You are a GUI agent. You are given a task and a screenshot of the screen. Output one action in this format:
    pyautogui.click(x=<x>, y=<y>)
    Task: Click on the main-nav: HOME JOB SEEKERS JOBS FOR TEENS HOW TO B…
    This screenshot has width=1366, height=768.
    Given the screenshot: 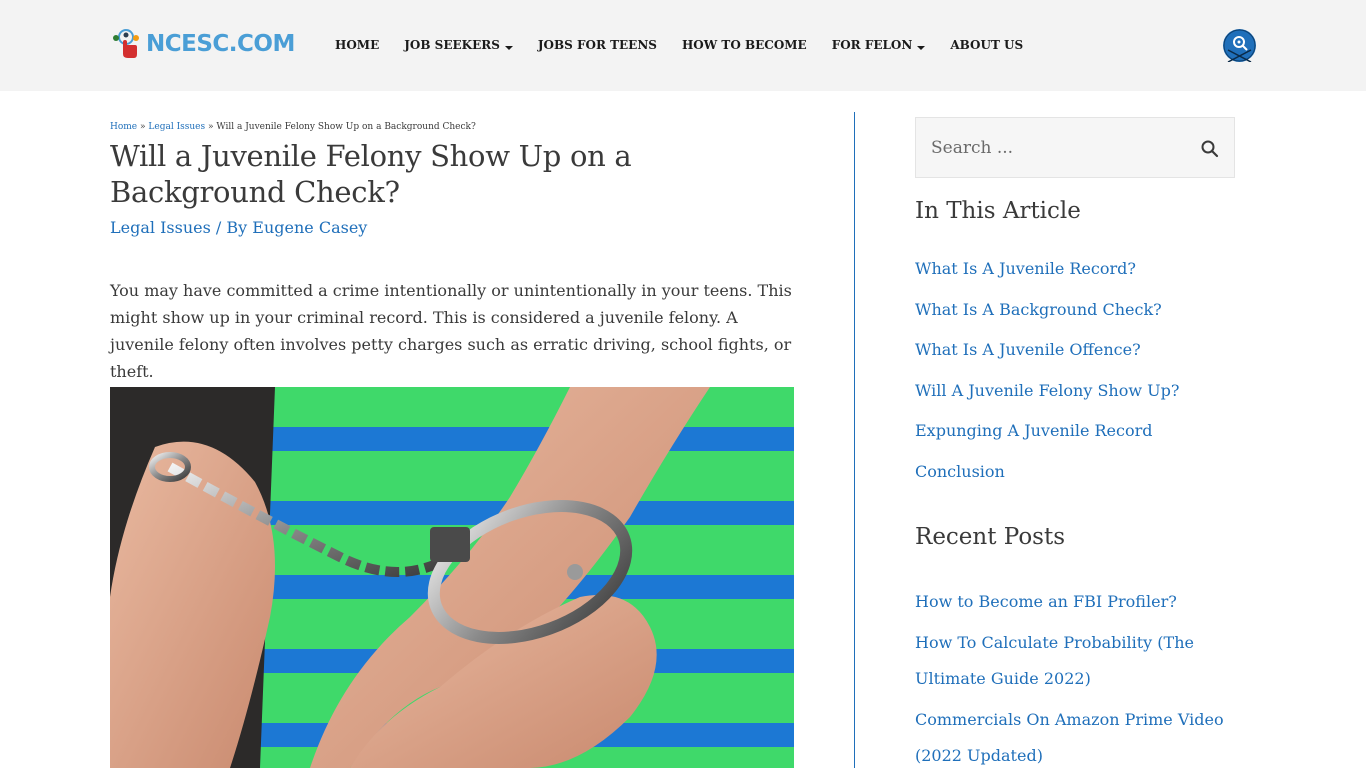 What is the action you would take?
    pyautogui.click(x=691, y=45)
    